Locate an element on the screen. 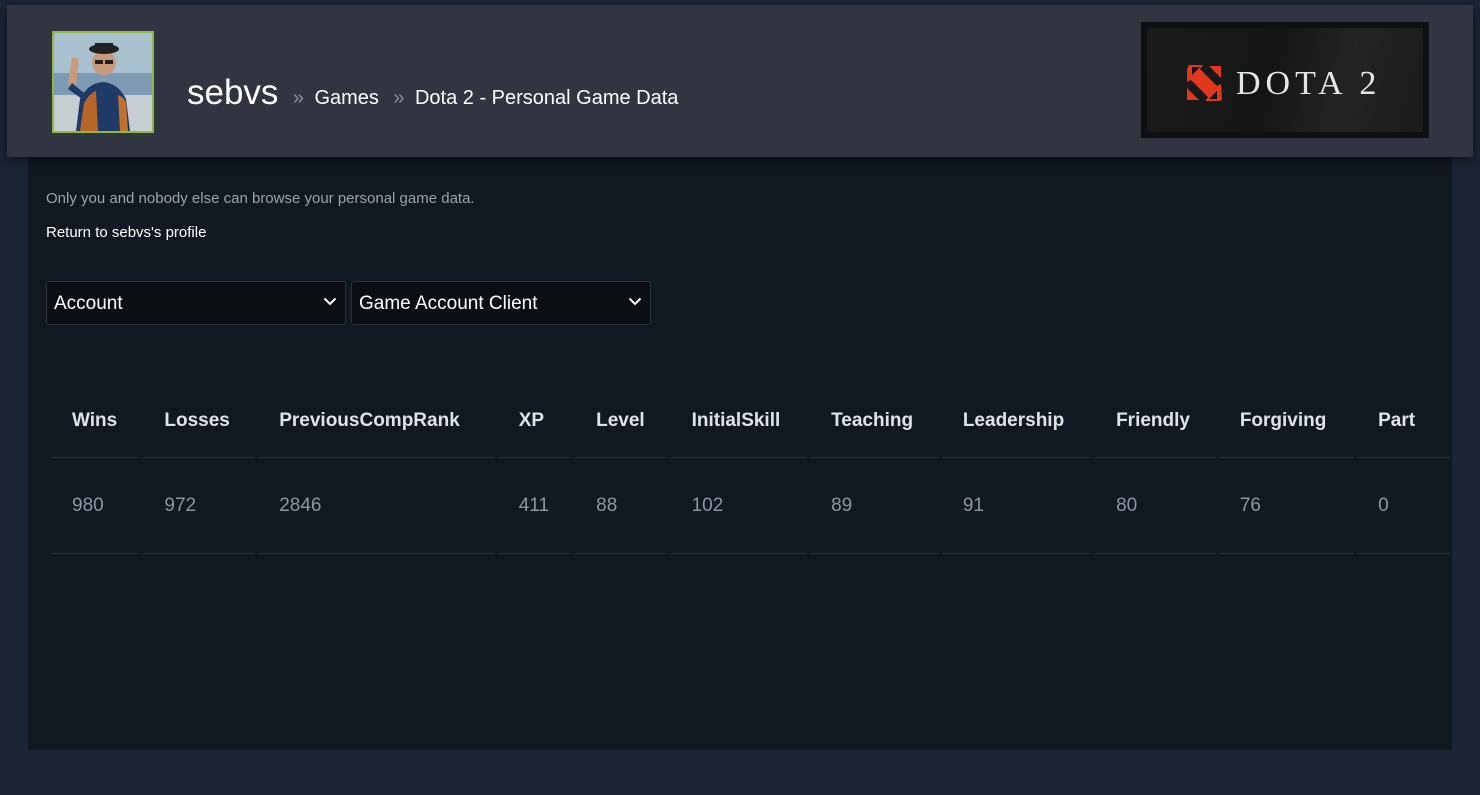 The height and width of the screenshot is (795, 1480). column-header: Level is located at coordinates (621, 421).